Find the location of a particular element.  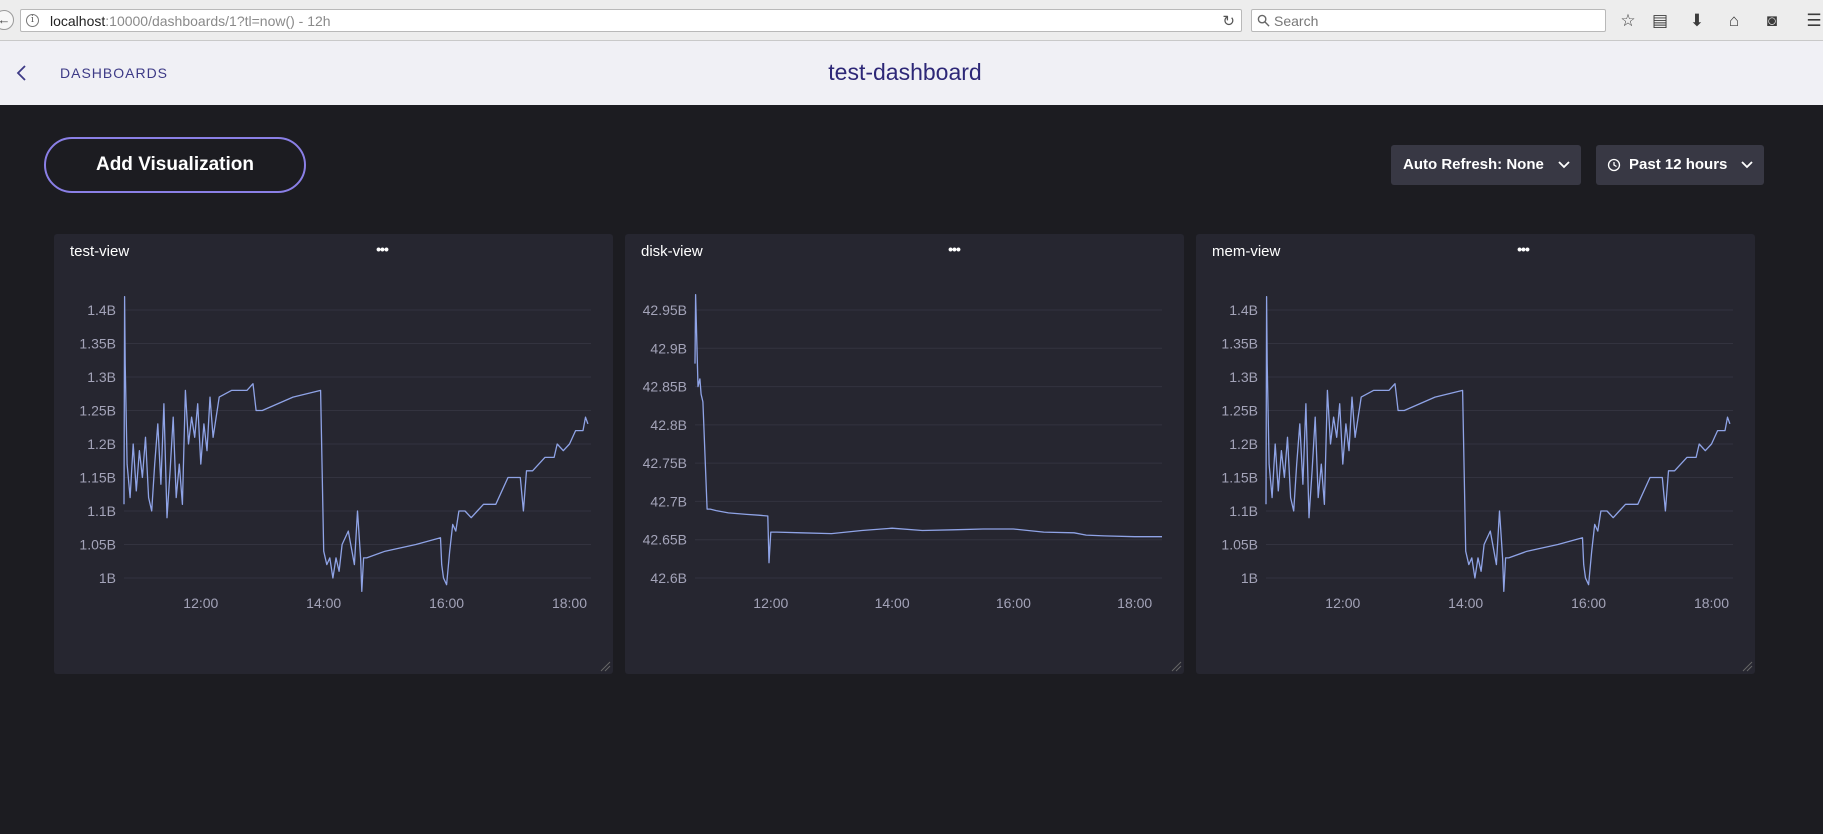

page-title: test-dashboard is located at coordinates (905, 72).